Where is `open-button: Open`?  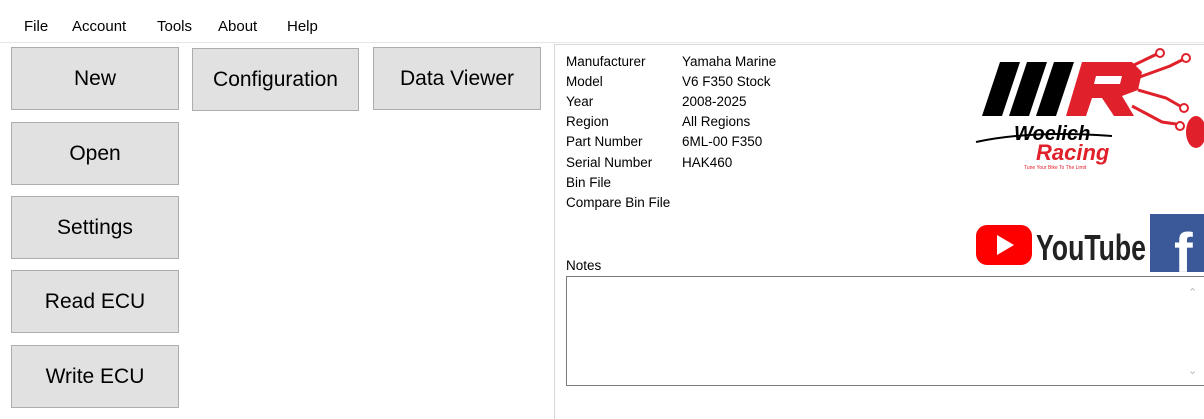
open-button: Open is located at coordinates (95, 153).